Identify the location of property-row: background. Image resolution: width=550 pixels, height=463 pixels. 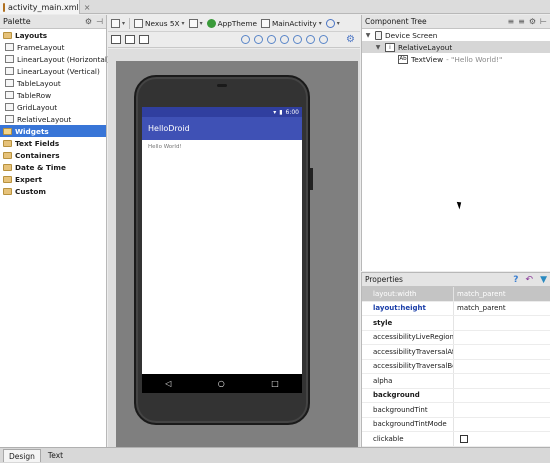
(456, 395).